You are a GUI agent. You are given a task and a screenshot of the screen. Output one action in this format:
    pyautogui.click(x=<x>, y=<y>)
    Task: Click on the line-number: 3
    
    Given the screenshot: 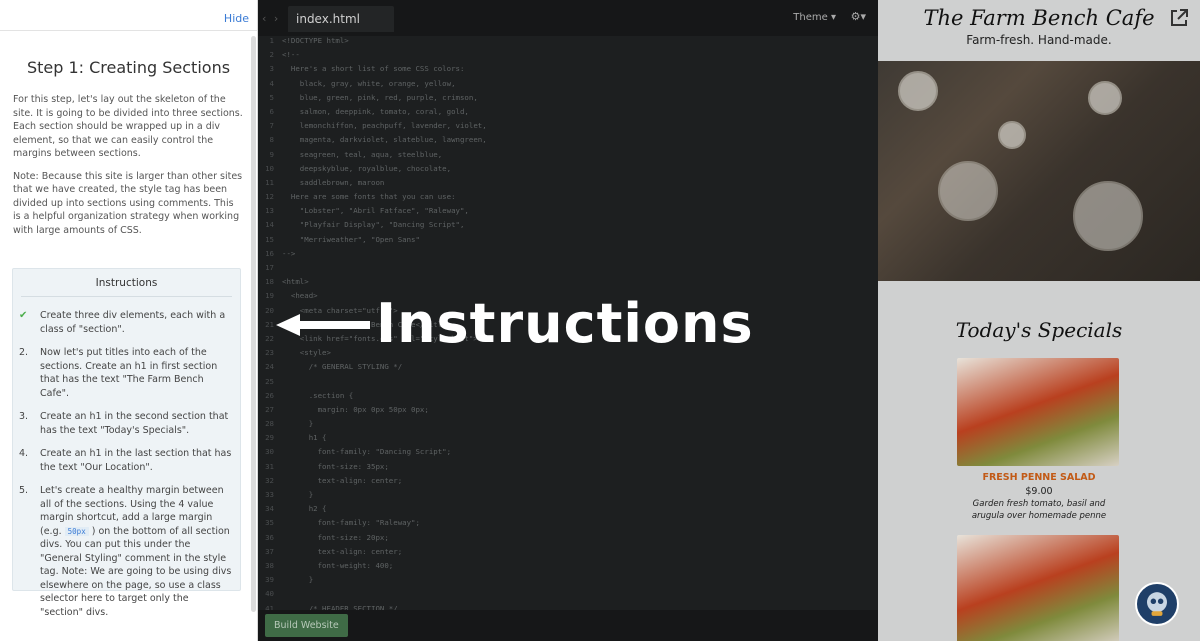 What is the action you would take?
    pyautogui.click(x=271, y=69)
    